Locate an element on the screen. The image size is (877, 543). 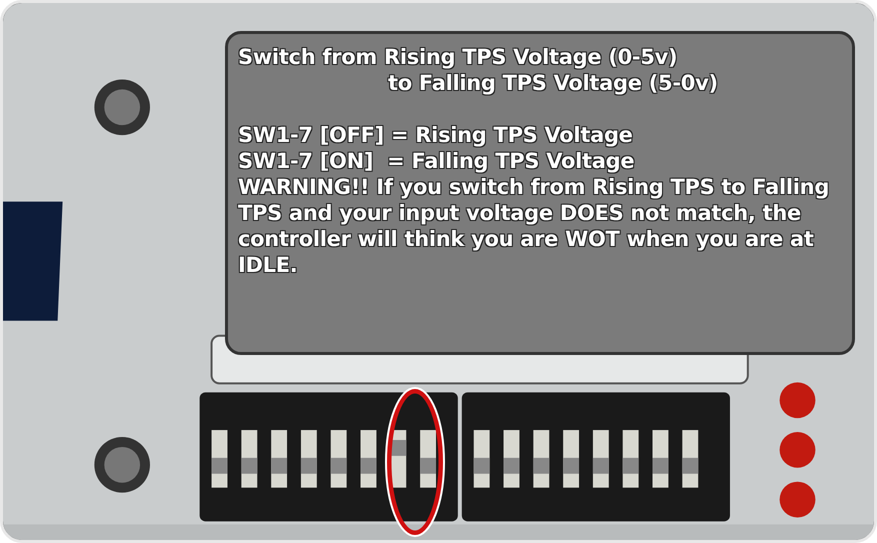
tooltip-title: Switch from Rising TPS Voltage (0-5v) is located at coordinates (458, 57).